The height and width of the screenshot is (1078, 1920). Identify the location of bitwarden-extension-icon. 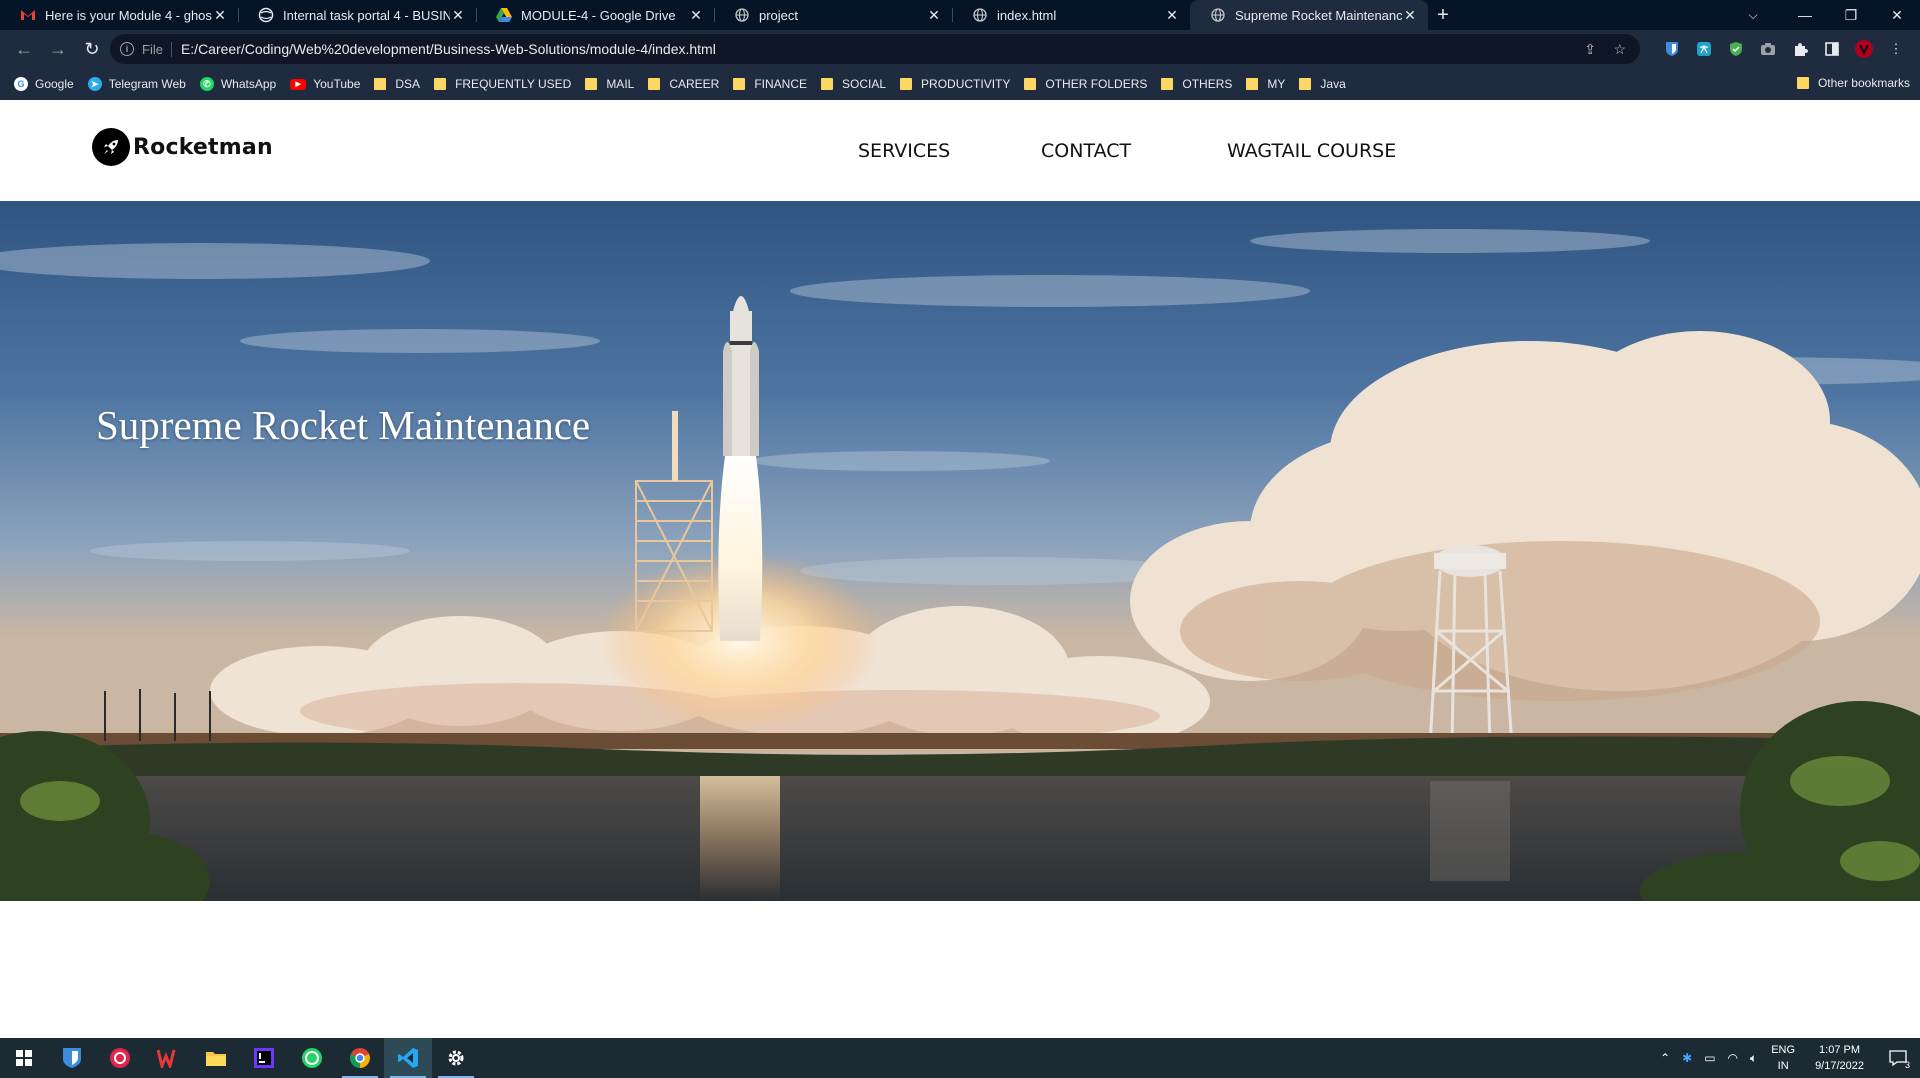
(1672, 49).